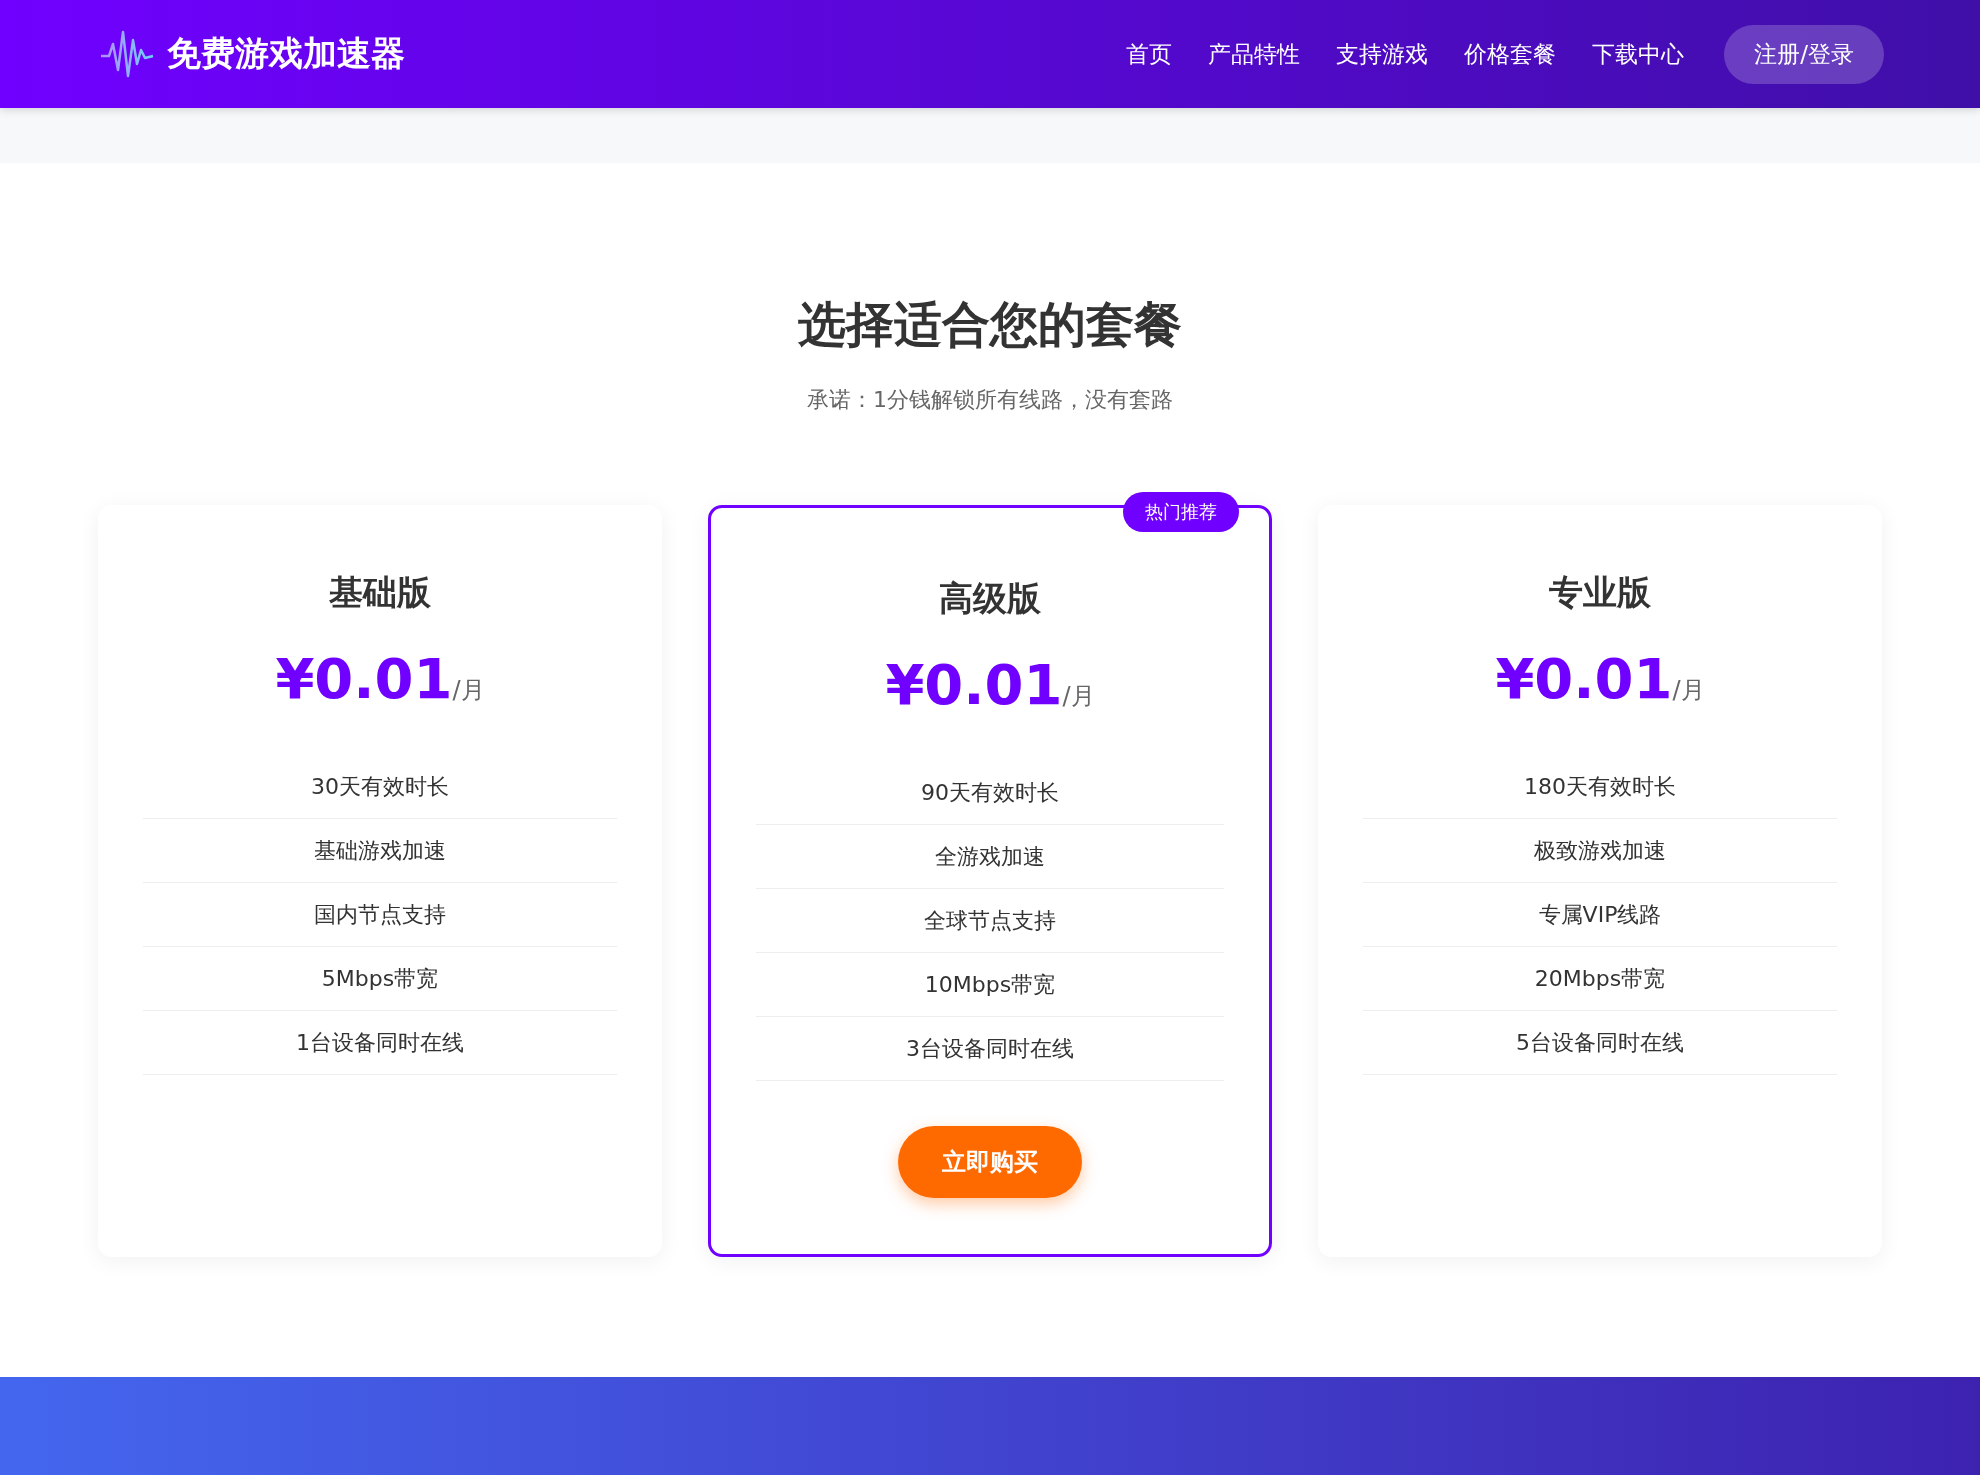 This screenshot has width=1980, height=1475. What do you see at coordinates (990, 857) in the screenshot?
I see `plan-feature: 全游戏加速` at bounding box center [990, 857].